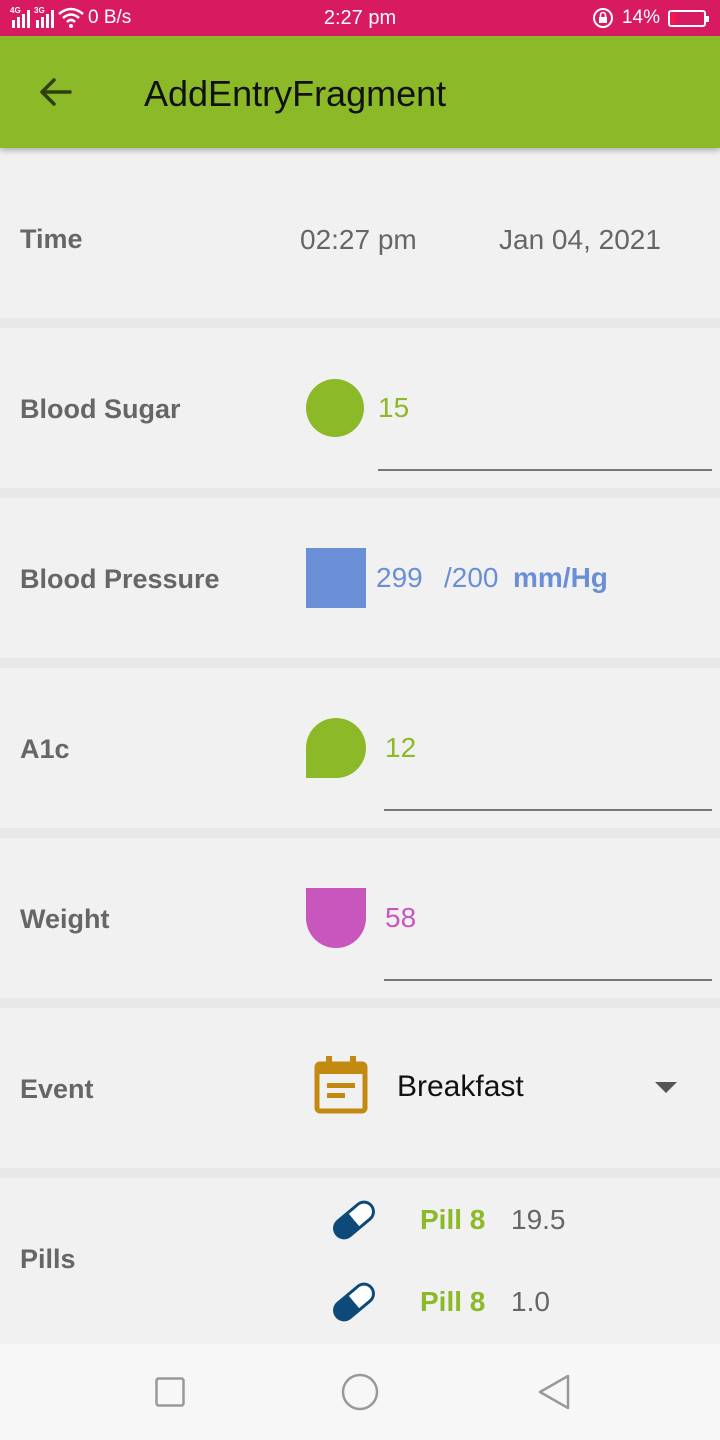 The height and width of the screenshot is (1440, 720). I want to click on pressure-unit: mm/Hg, so click(560, 577).